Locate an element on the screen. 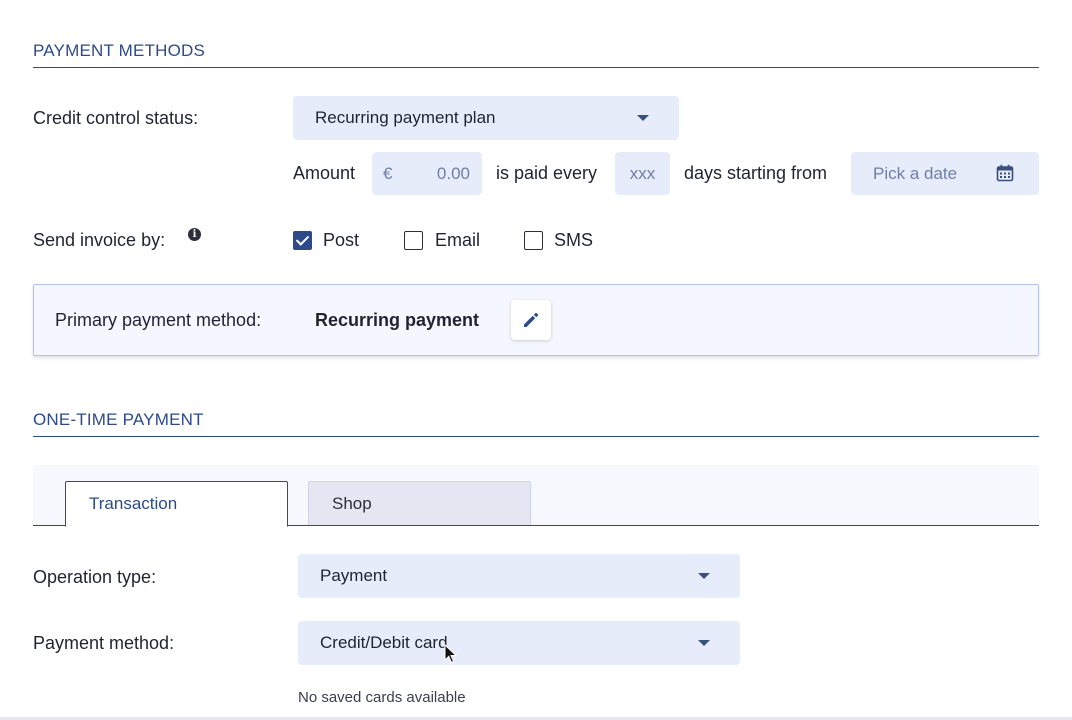 The image size is (1072, 720). credit-control-select: Recurring payment plan is located at coordinates (486, 118).